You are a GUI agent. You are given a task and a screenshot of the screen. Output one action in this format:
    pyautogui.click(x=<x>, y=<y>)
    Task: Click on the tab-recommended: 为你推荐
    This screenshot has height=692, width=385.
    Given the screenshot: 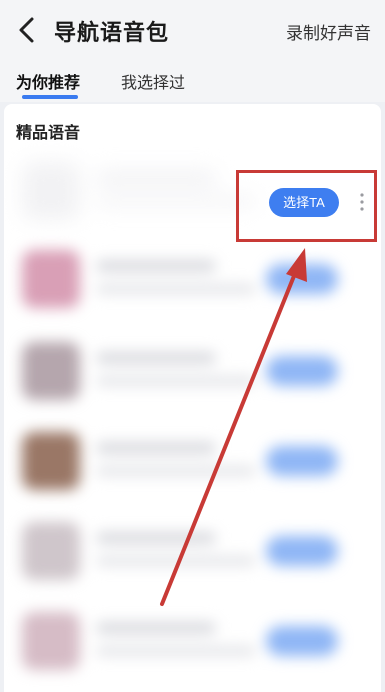 What is the action you would take?
    pyautogui.click(x=48, y=81)
    